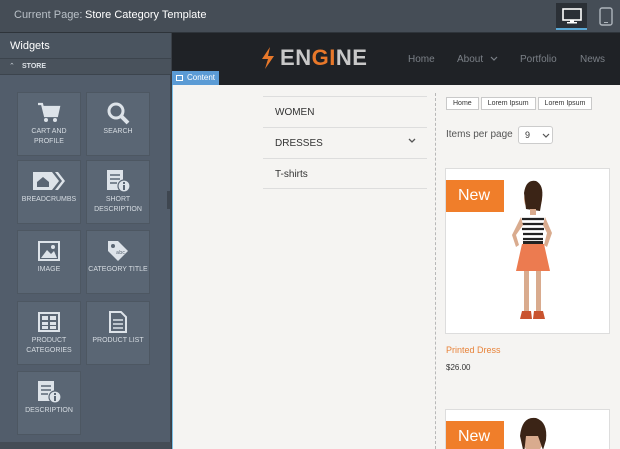 The image size is (620, 449). Describe the element at coordinates (34, 66) in the screenshot. I see `store-category-label: STORE` at that location.